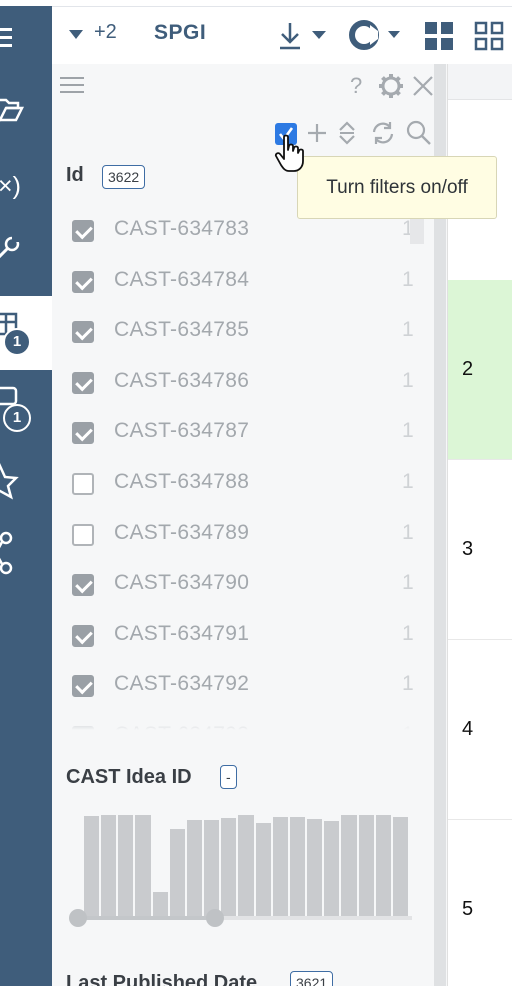  I want to click on wrench-icon, so click(26, 250).